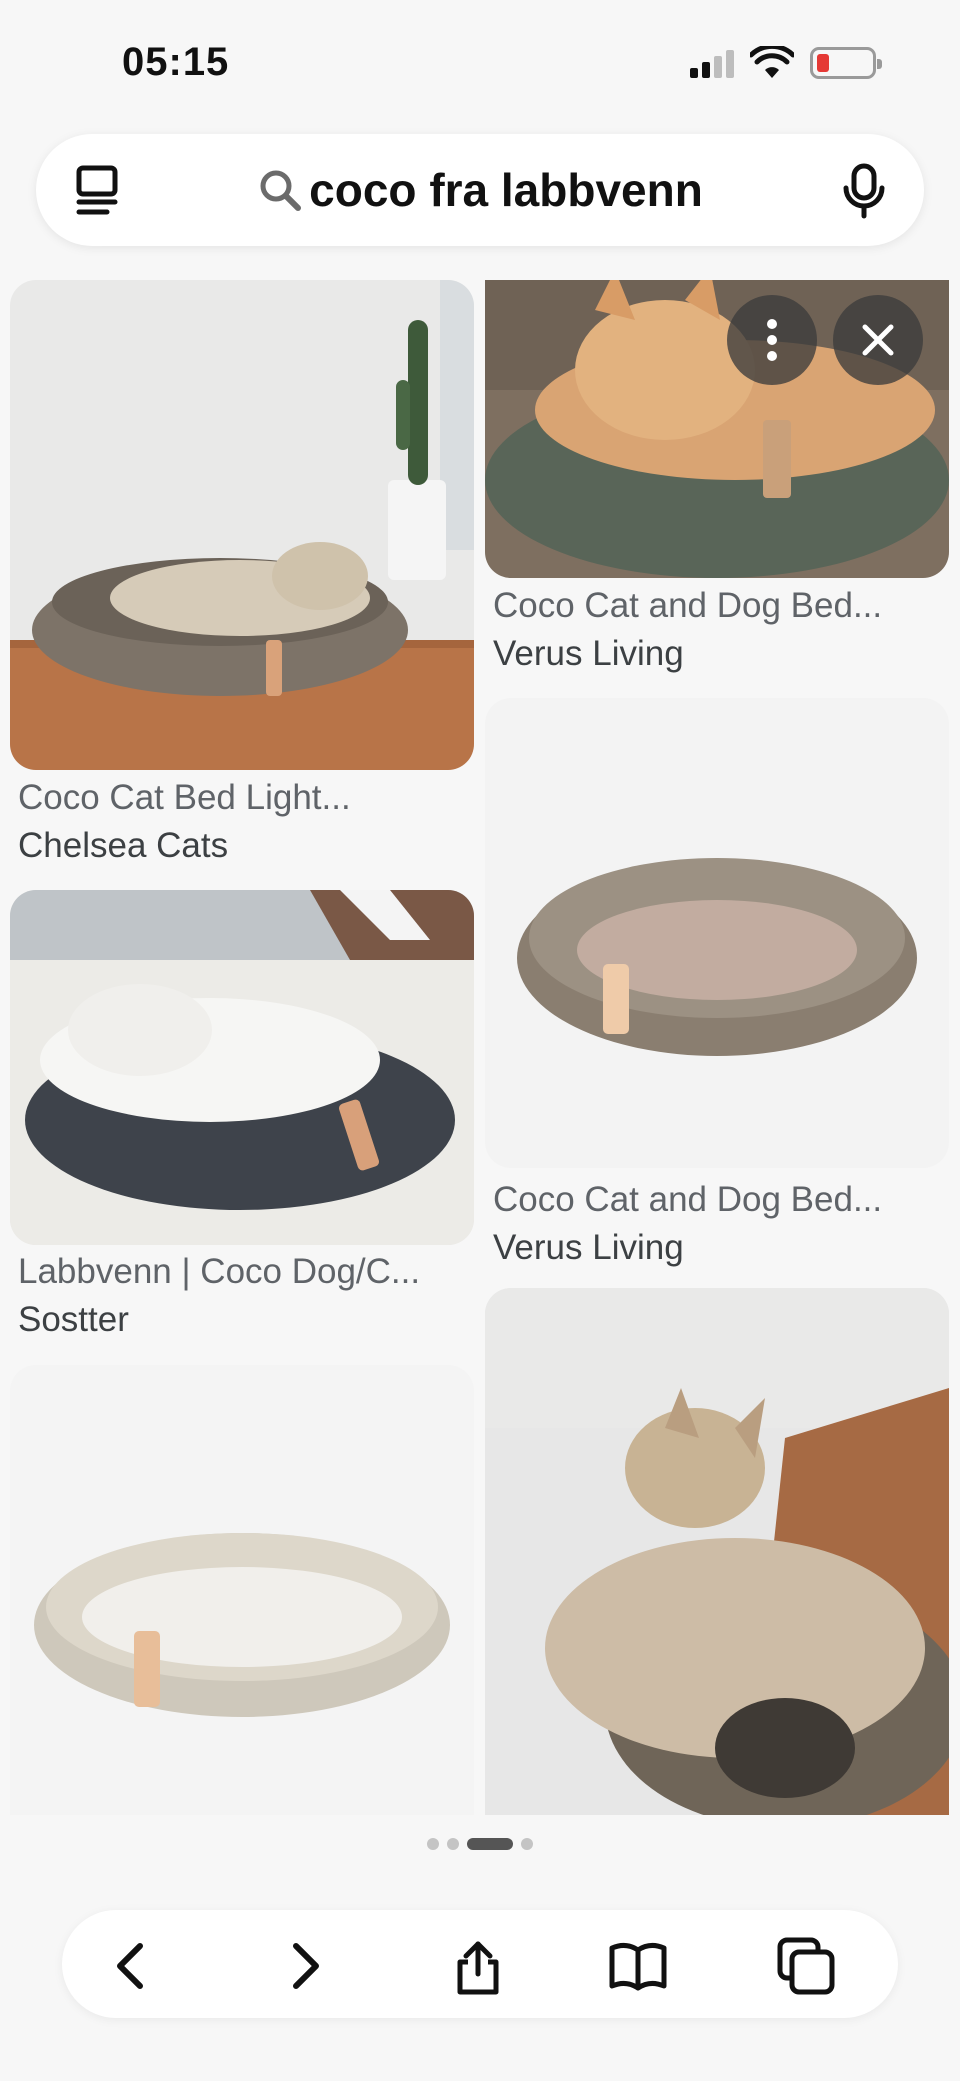 The height and width of the screenshot is (2081, 960). I want to click on cellular-signal-icon, so click(712, 63).